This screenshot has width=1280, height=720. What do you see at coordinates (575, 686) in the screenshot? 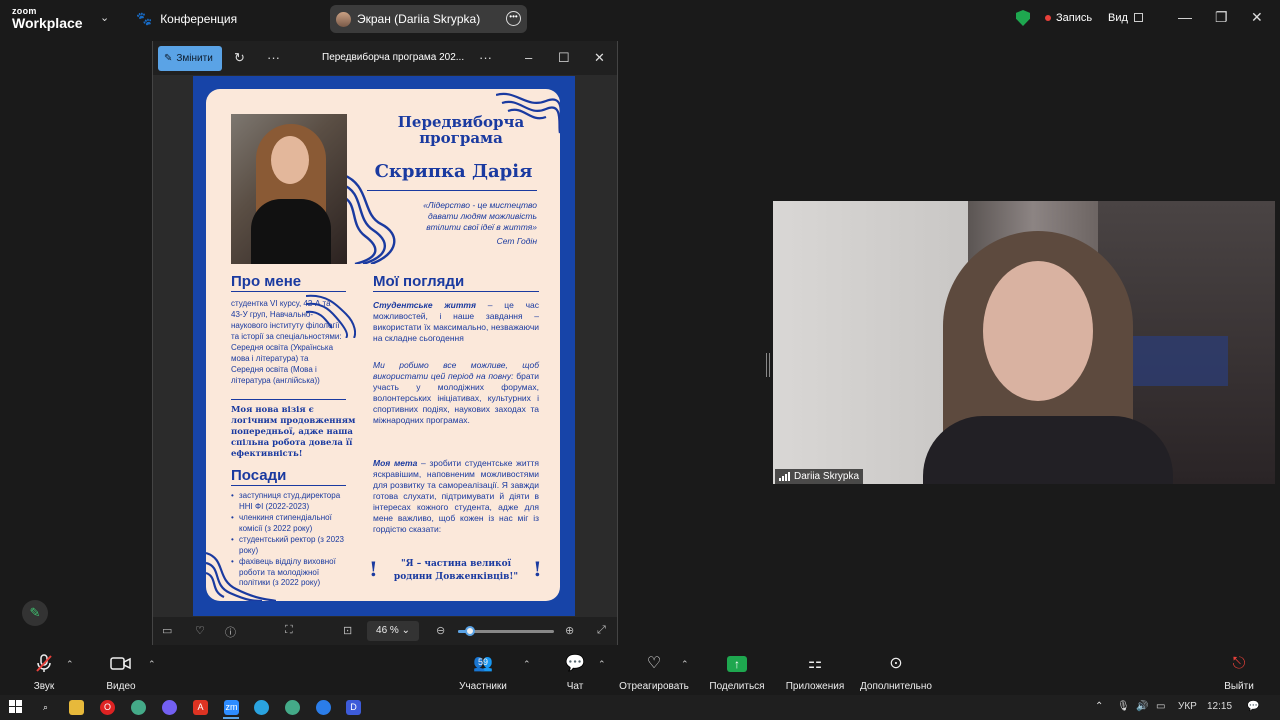
I see `chat-label: Чат` at bounding box center [575, 686].